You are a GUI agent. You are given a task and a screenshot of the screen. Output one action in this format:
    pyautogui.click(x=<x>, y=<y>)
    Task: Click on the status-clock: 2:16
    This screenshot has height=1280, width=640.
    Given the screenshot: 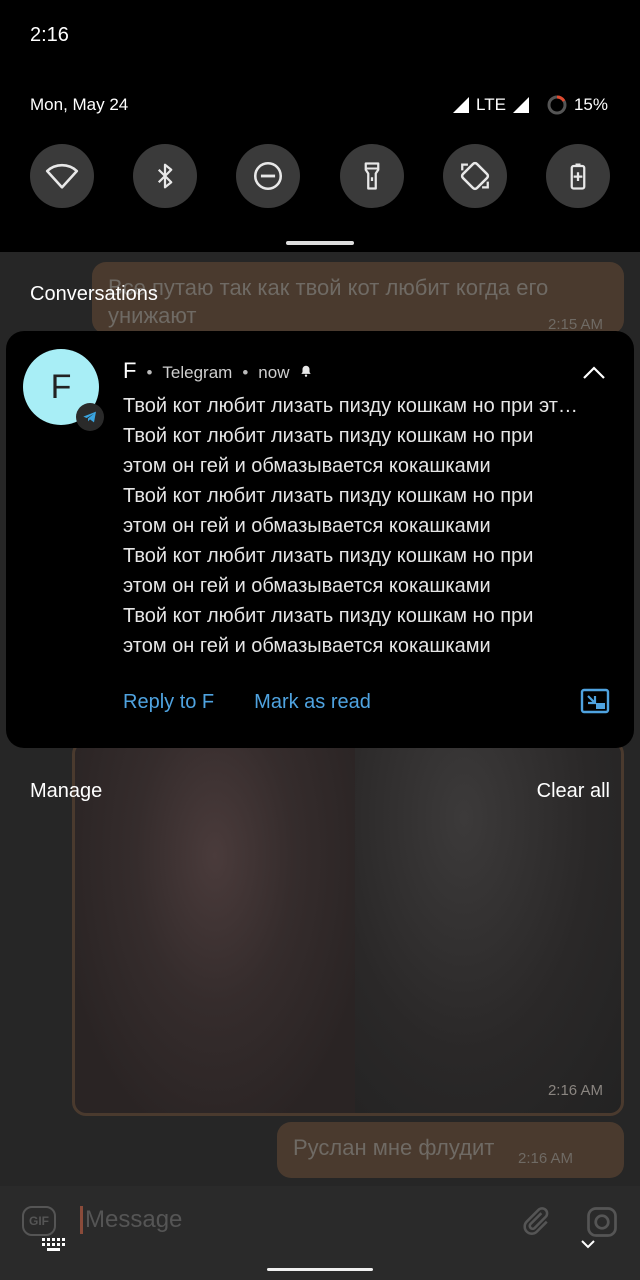 What is the action you would take?
    pyautogui.click(x=49, y=35)
    